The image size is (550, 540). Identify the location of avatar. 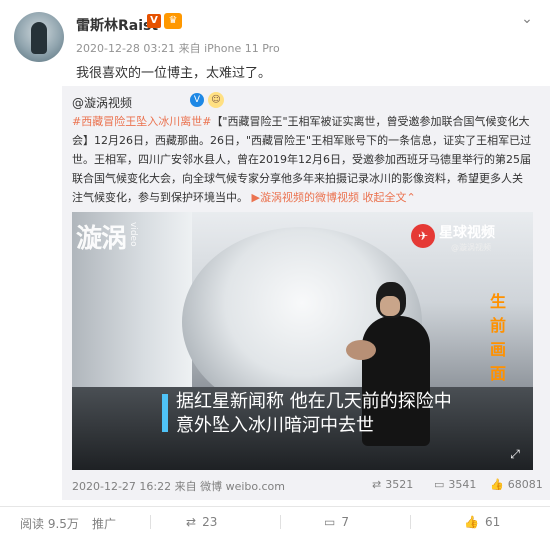
(39, 37).